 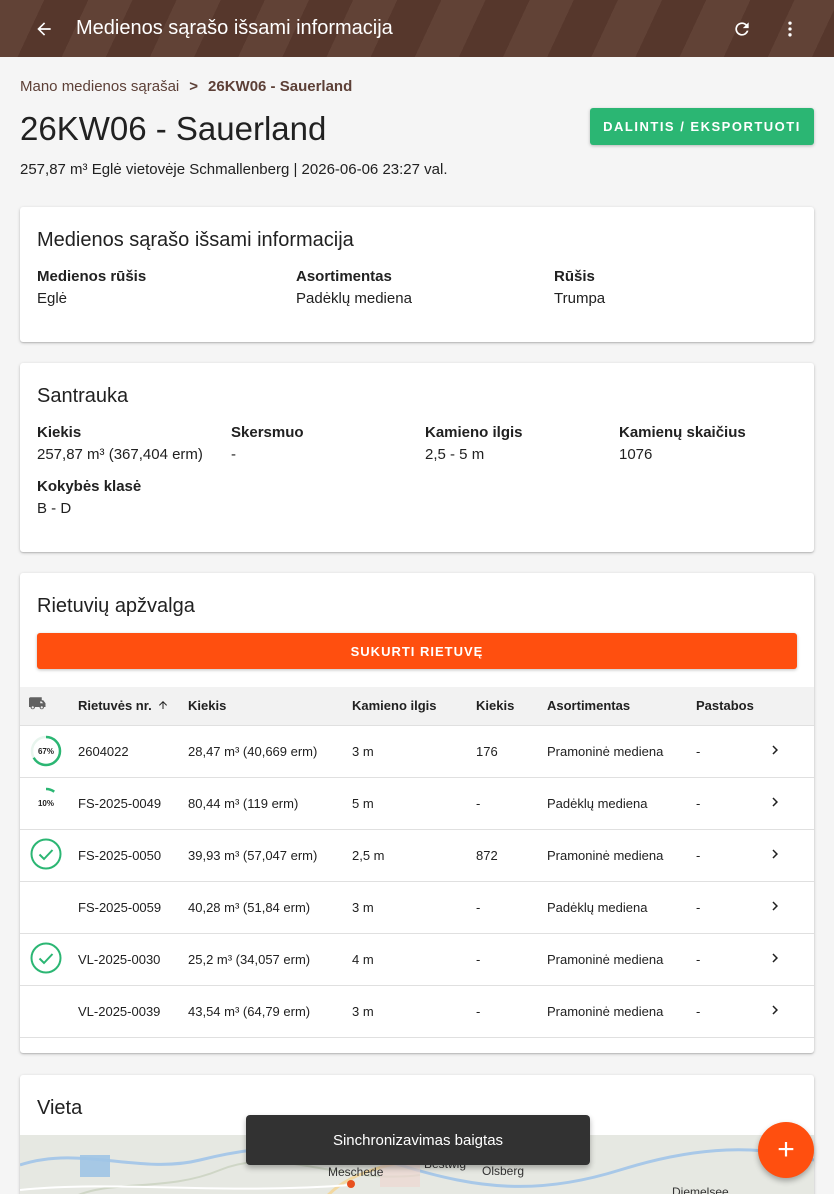 What do you see at coordinates (354, 298) in the screenshot?
I see `field-value: Padėklų mediena` at bounding box center [354, 298].